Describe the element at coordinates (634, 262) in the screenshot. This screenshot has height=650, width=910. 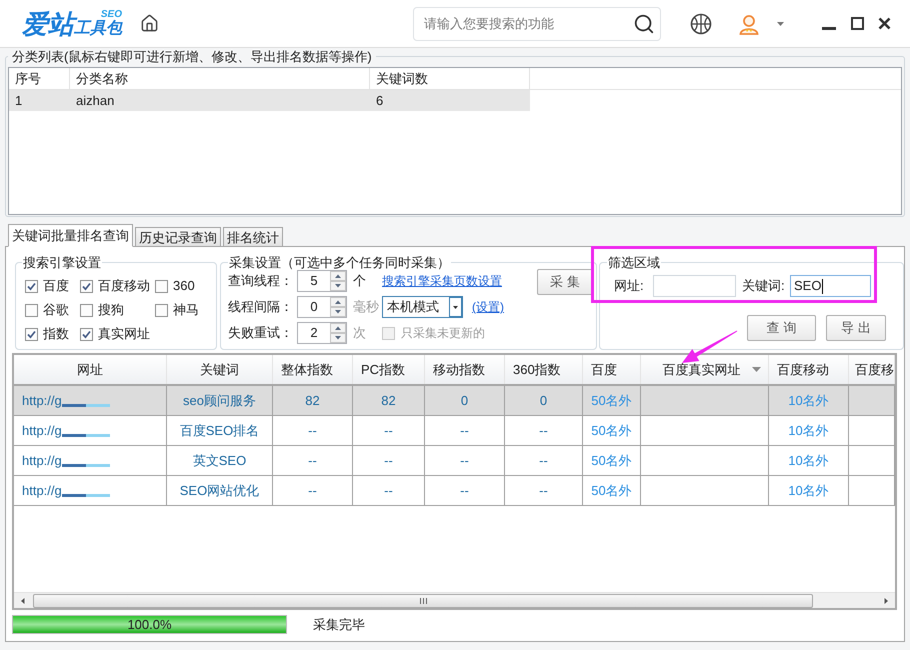
I see `group-title: 筛选区域` at that location.